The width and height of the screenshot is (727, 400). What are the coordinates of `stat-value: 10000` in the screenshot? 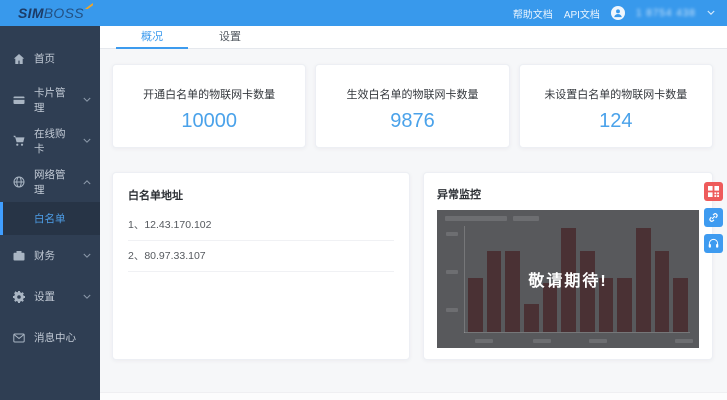 It's located at (209, 121).